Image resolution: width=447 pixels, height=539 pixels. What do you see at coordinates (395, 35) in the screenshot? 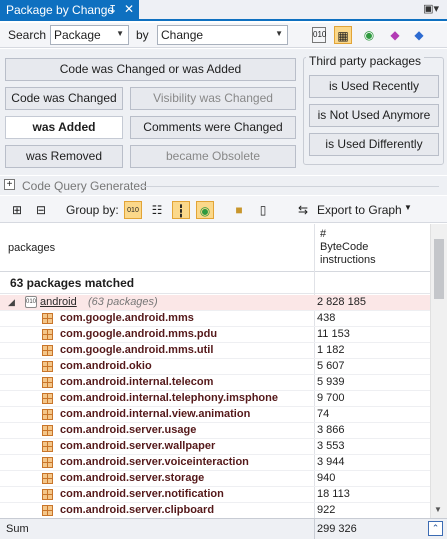
I see `method-icon: ◆` at bounding box center [395, 35].